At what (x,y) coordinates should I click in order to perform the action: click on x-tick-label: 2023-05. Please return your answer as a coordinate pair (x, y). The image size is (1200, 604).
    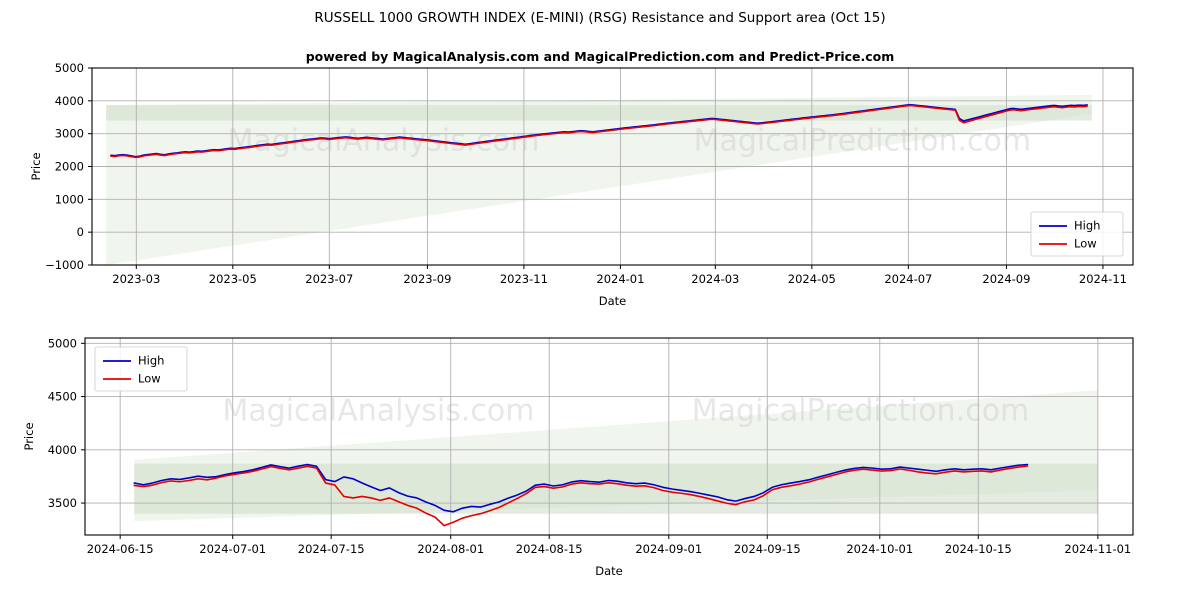
    Looking at the image, I should click on (233, 279).